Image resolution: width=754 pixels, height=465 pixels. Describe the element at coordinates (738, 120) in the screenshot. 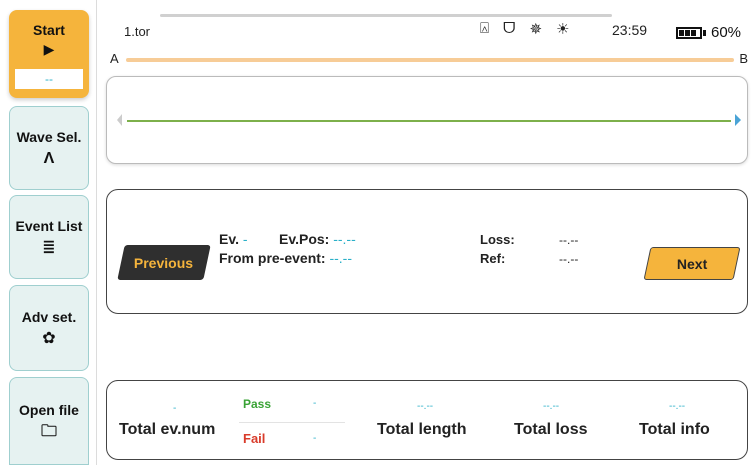

I see `scroll-right-icon` at that location.